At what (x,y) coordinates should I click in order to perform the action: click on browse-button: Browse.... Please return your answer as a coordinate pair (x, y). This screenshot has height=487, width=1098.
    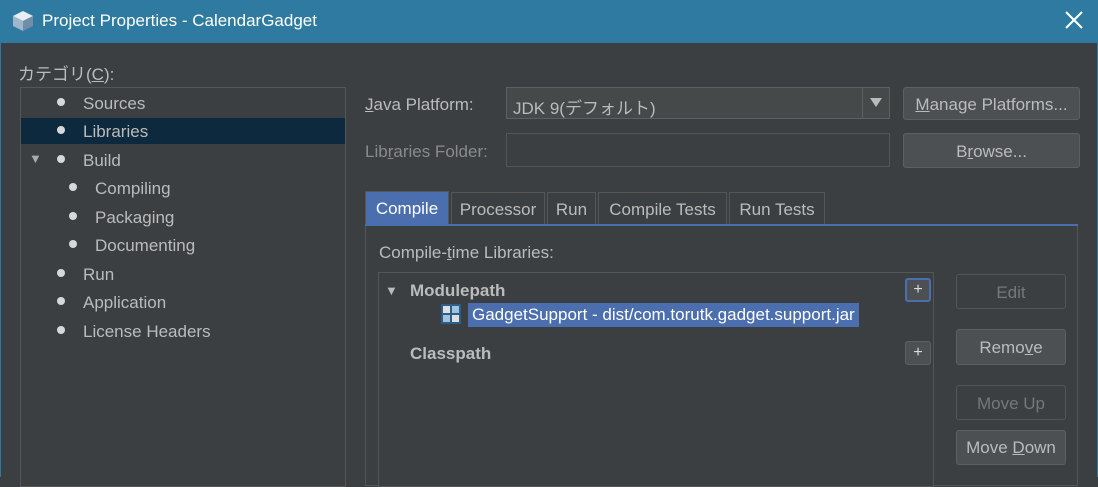
    Looking at the image, I should click on (991, 150).